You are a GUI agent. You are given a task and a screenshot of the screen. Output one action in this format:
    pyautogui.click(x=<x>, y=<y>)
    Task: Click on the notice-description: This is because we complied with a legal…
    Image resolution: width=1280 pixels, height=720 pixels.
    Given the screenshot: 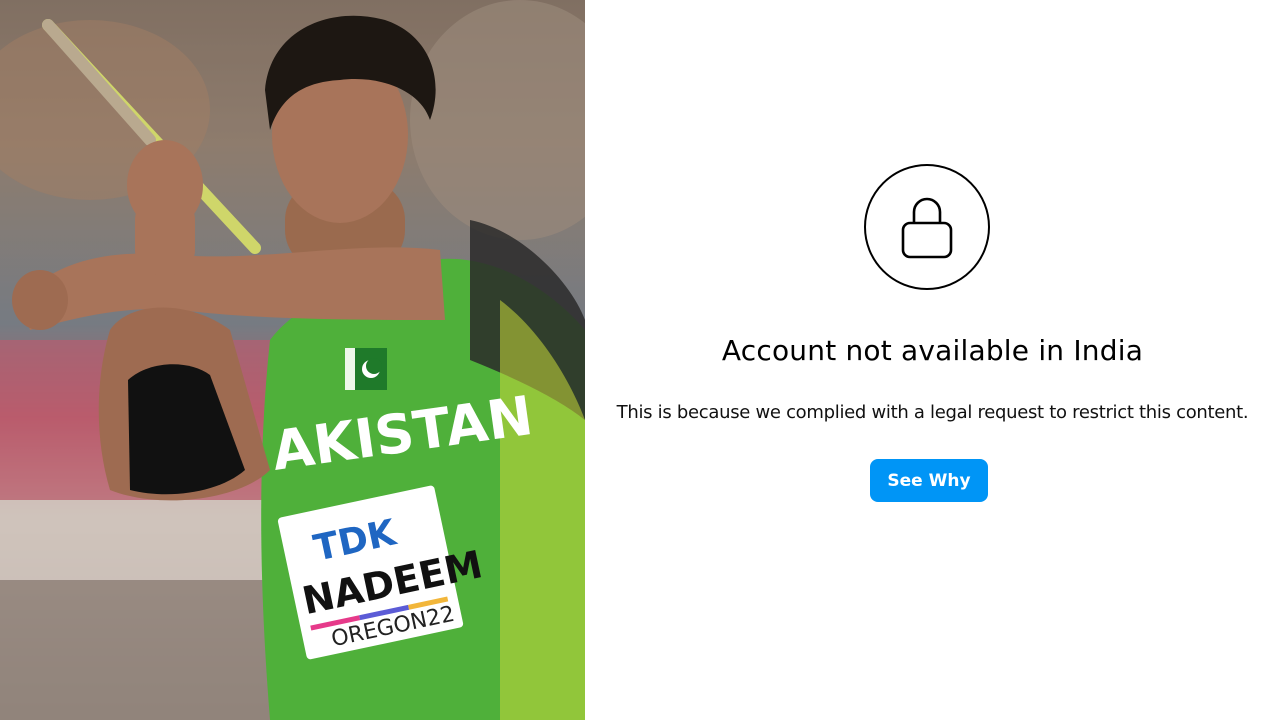 What is the action you would take?
    pyautogui.click(x=932, y=412)
    